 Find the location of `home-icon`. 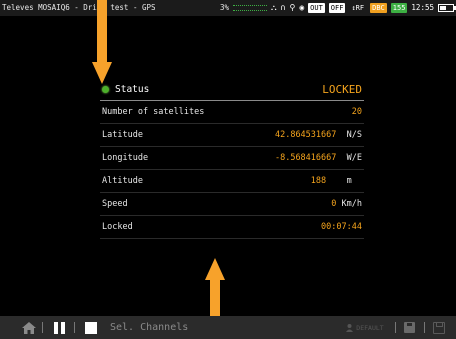

home-icon is located at coordinates (29, 327).